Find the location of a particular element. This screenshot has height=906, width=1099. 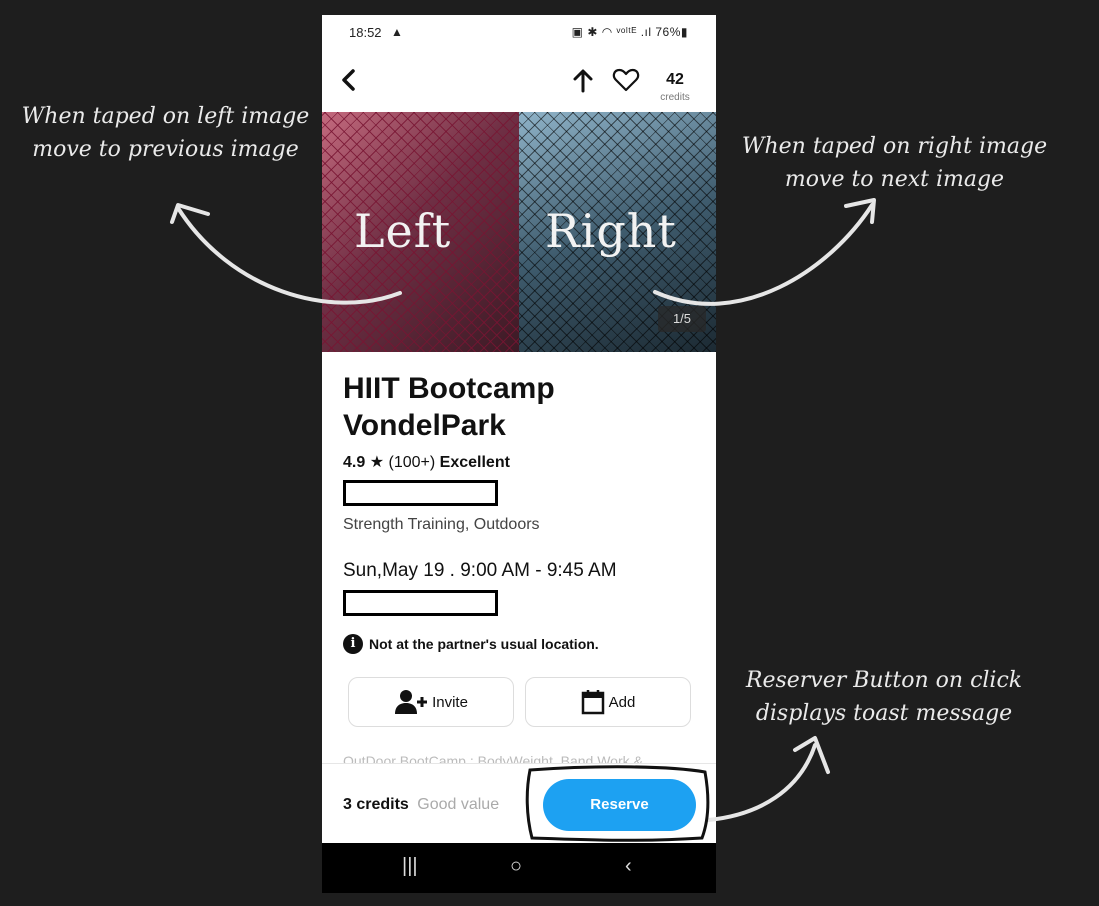

class-schedule: Sun,May 19 . 9:00 AM - 9:45 AM is located at coordinates (480, 570).